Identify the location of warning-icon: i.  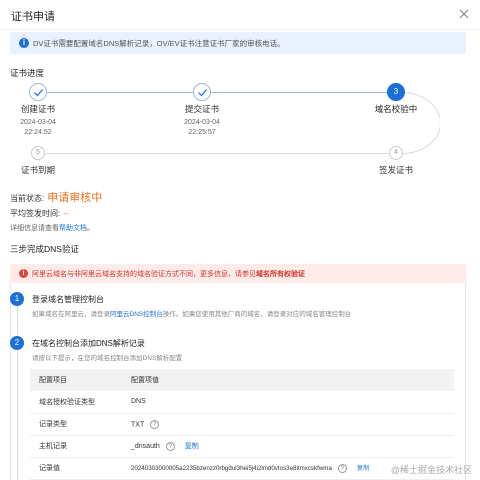
(23, 273).